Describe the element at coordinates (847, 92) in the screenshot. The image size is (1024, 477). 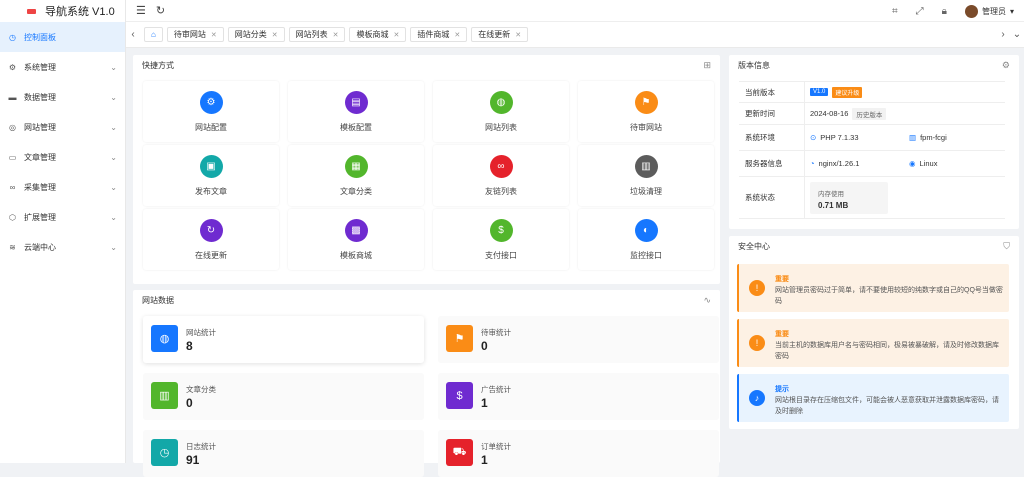
I see `upgrade-badge: 建议升级` at that location.